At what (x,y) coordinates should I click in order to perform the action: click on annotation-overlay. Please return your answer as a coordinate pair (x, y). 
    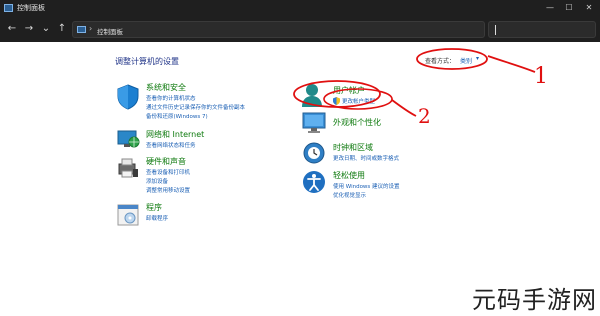
    Looking at the image, I should click on (414, 82).